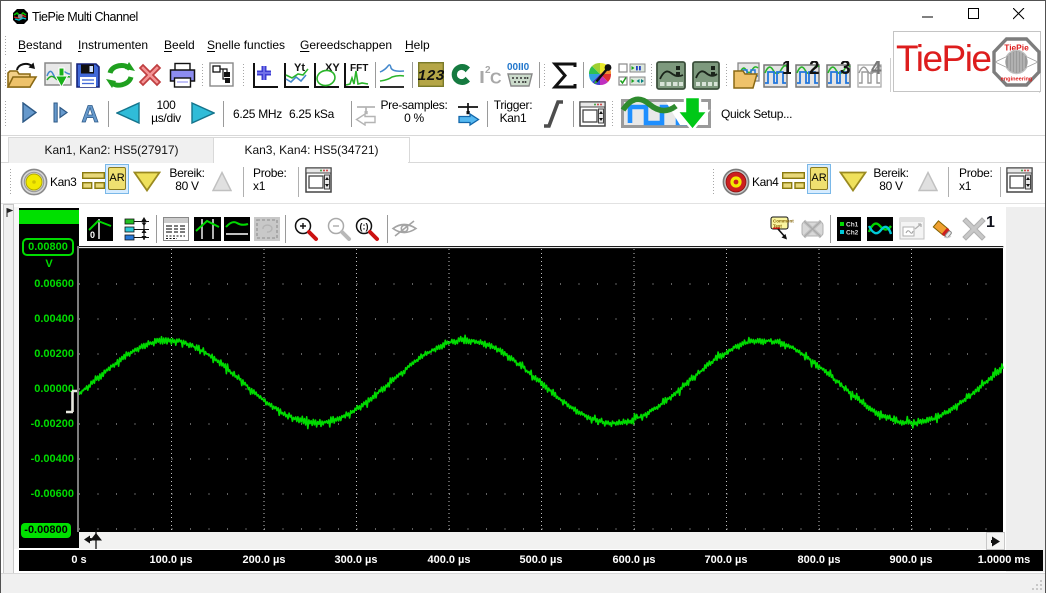  Describe the element at coordinates (786, 70) in the screenshot. I see `svg-text: 1` at that location.